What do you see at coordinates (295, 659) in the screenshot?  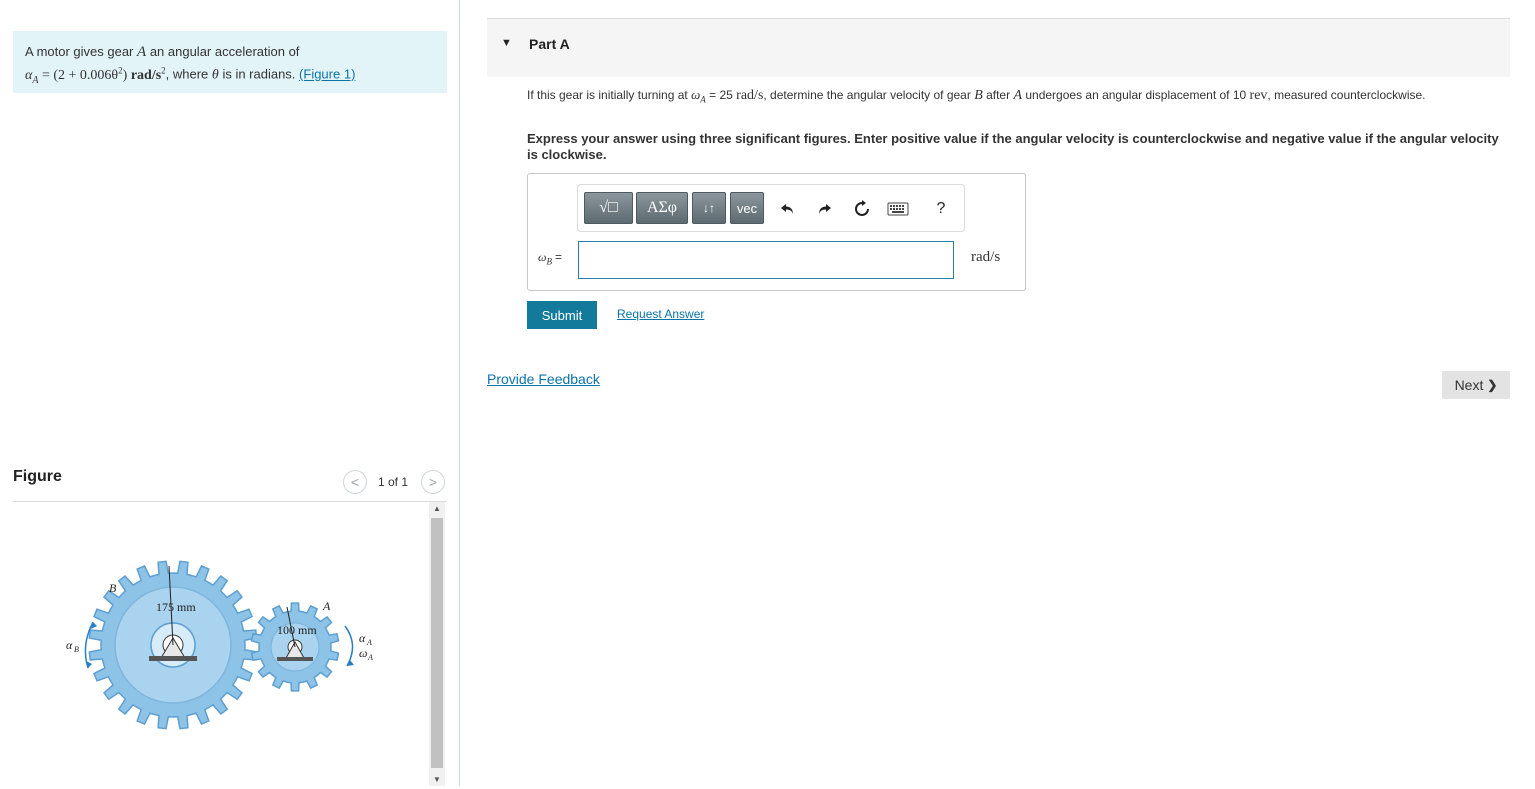 I see `gear-a-base` at bounding box center [295, 659].